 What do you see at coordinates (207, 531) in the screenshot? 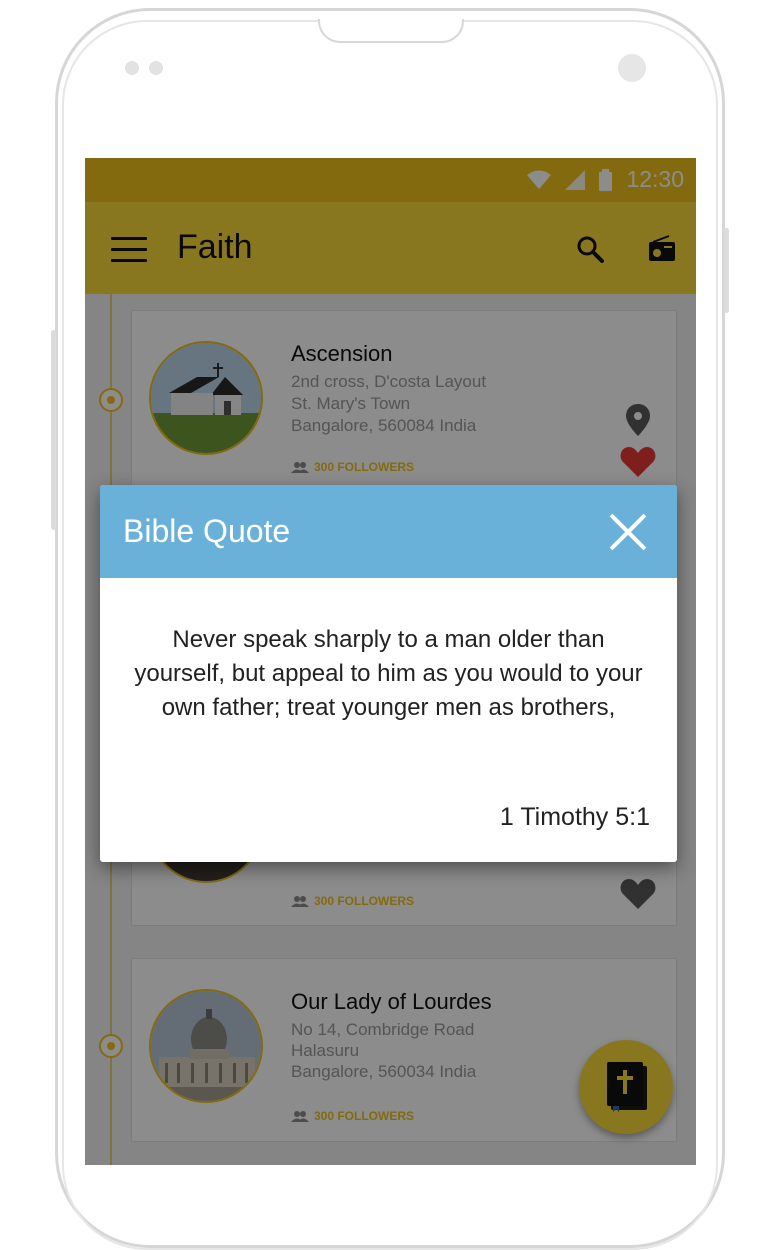
I see `dialog-title: Bible Quote` at bounding box center [207, 531].